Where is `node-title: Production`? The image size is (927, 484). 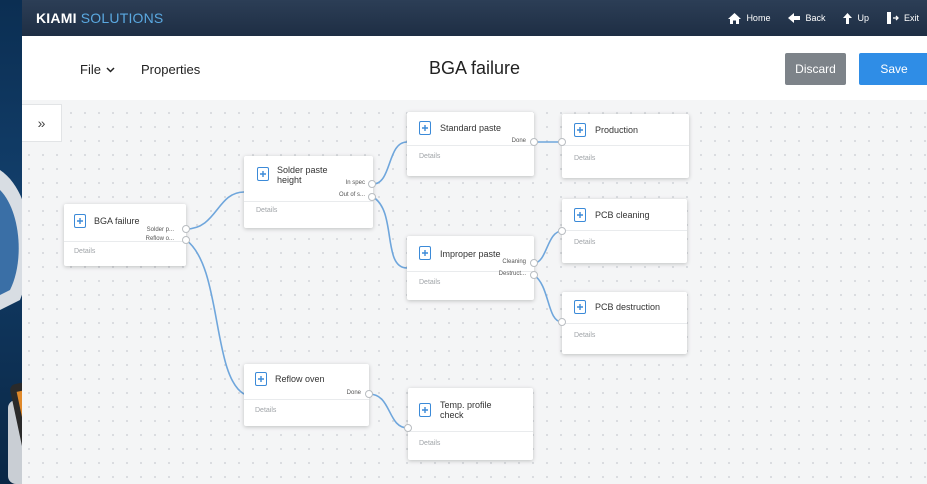 node-title: Production is located at coordinates (617, 130).